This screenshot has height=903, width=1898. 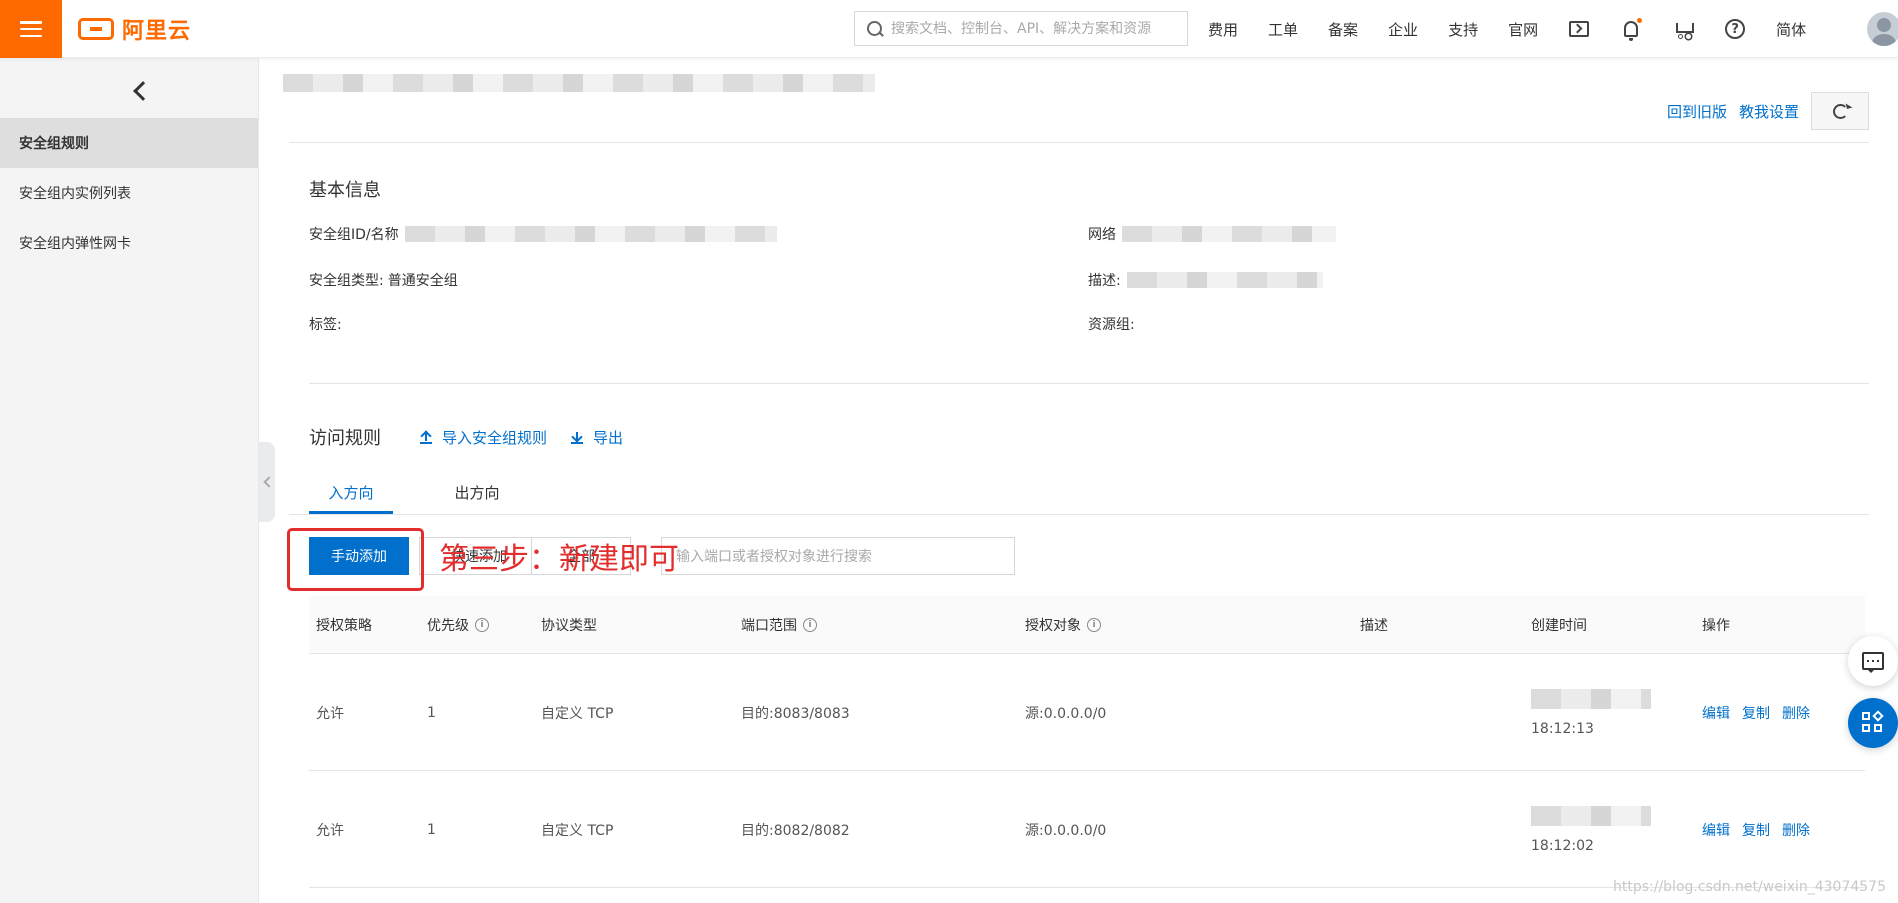 I want to click on col-actions: 操作, so click(x=1716, y=626).